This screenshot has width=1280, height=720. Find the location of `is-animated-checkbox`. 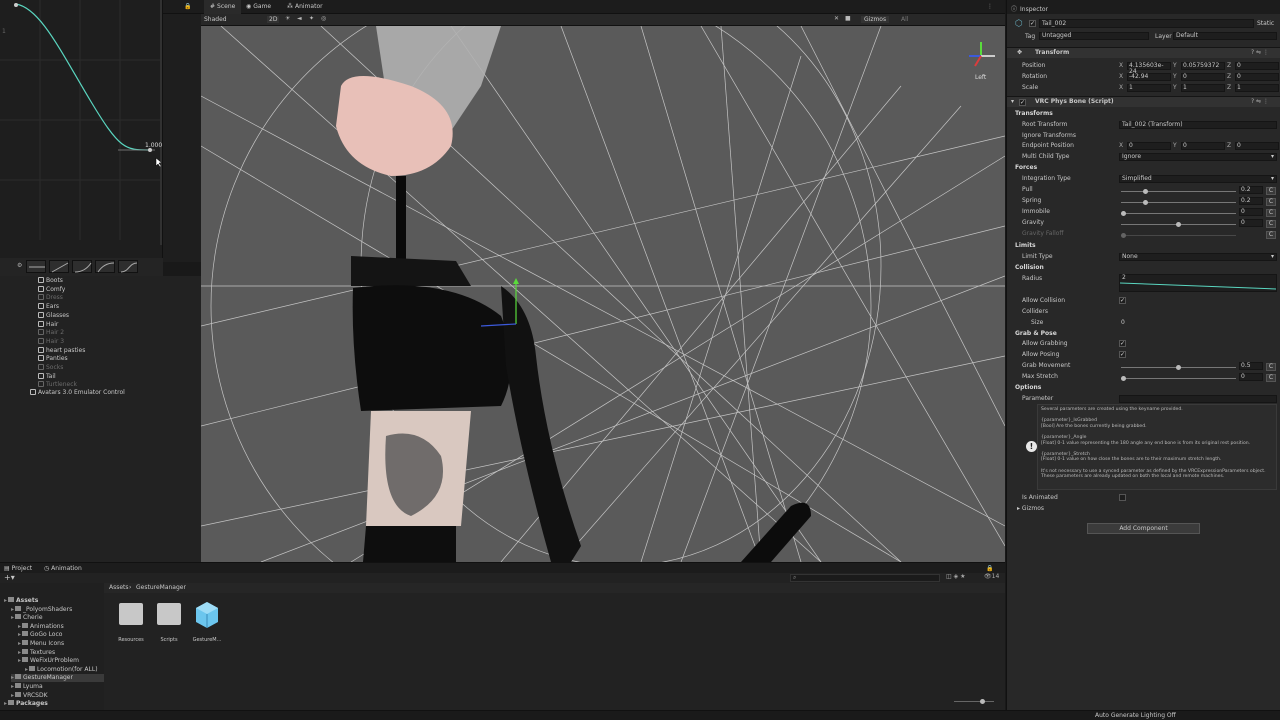

is-animated-checkbox is located at coordinates (1122, 497).